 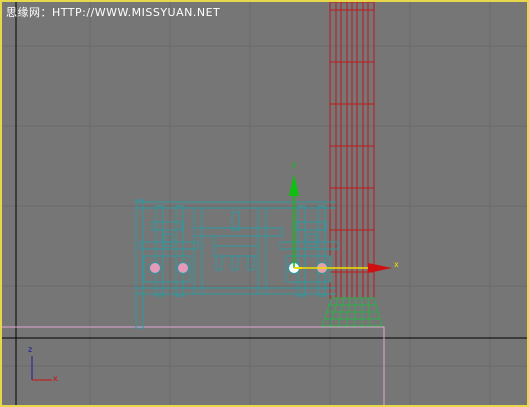 What do you see at coordinates (294, 164) in the screenshot?
I see `gizmo-y-label: y` at bounding box center [294, 164].